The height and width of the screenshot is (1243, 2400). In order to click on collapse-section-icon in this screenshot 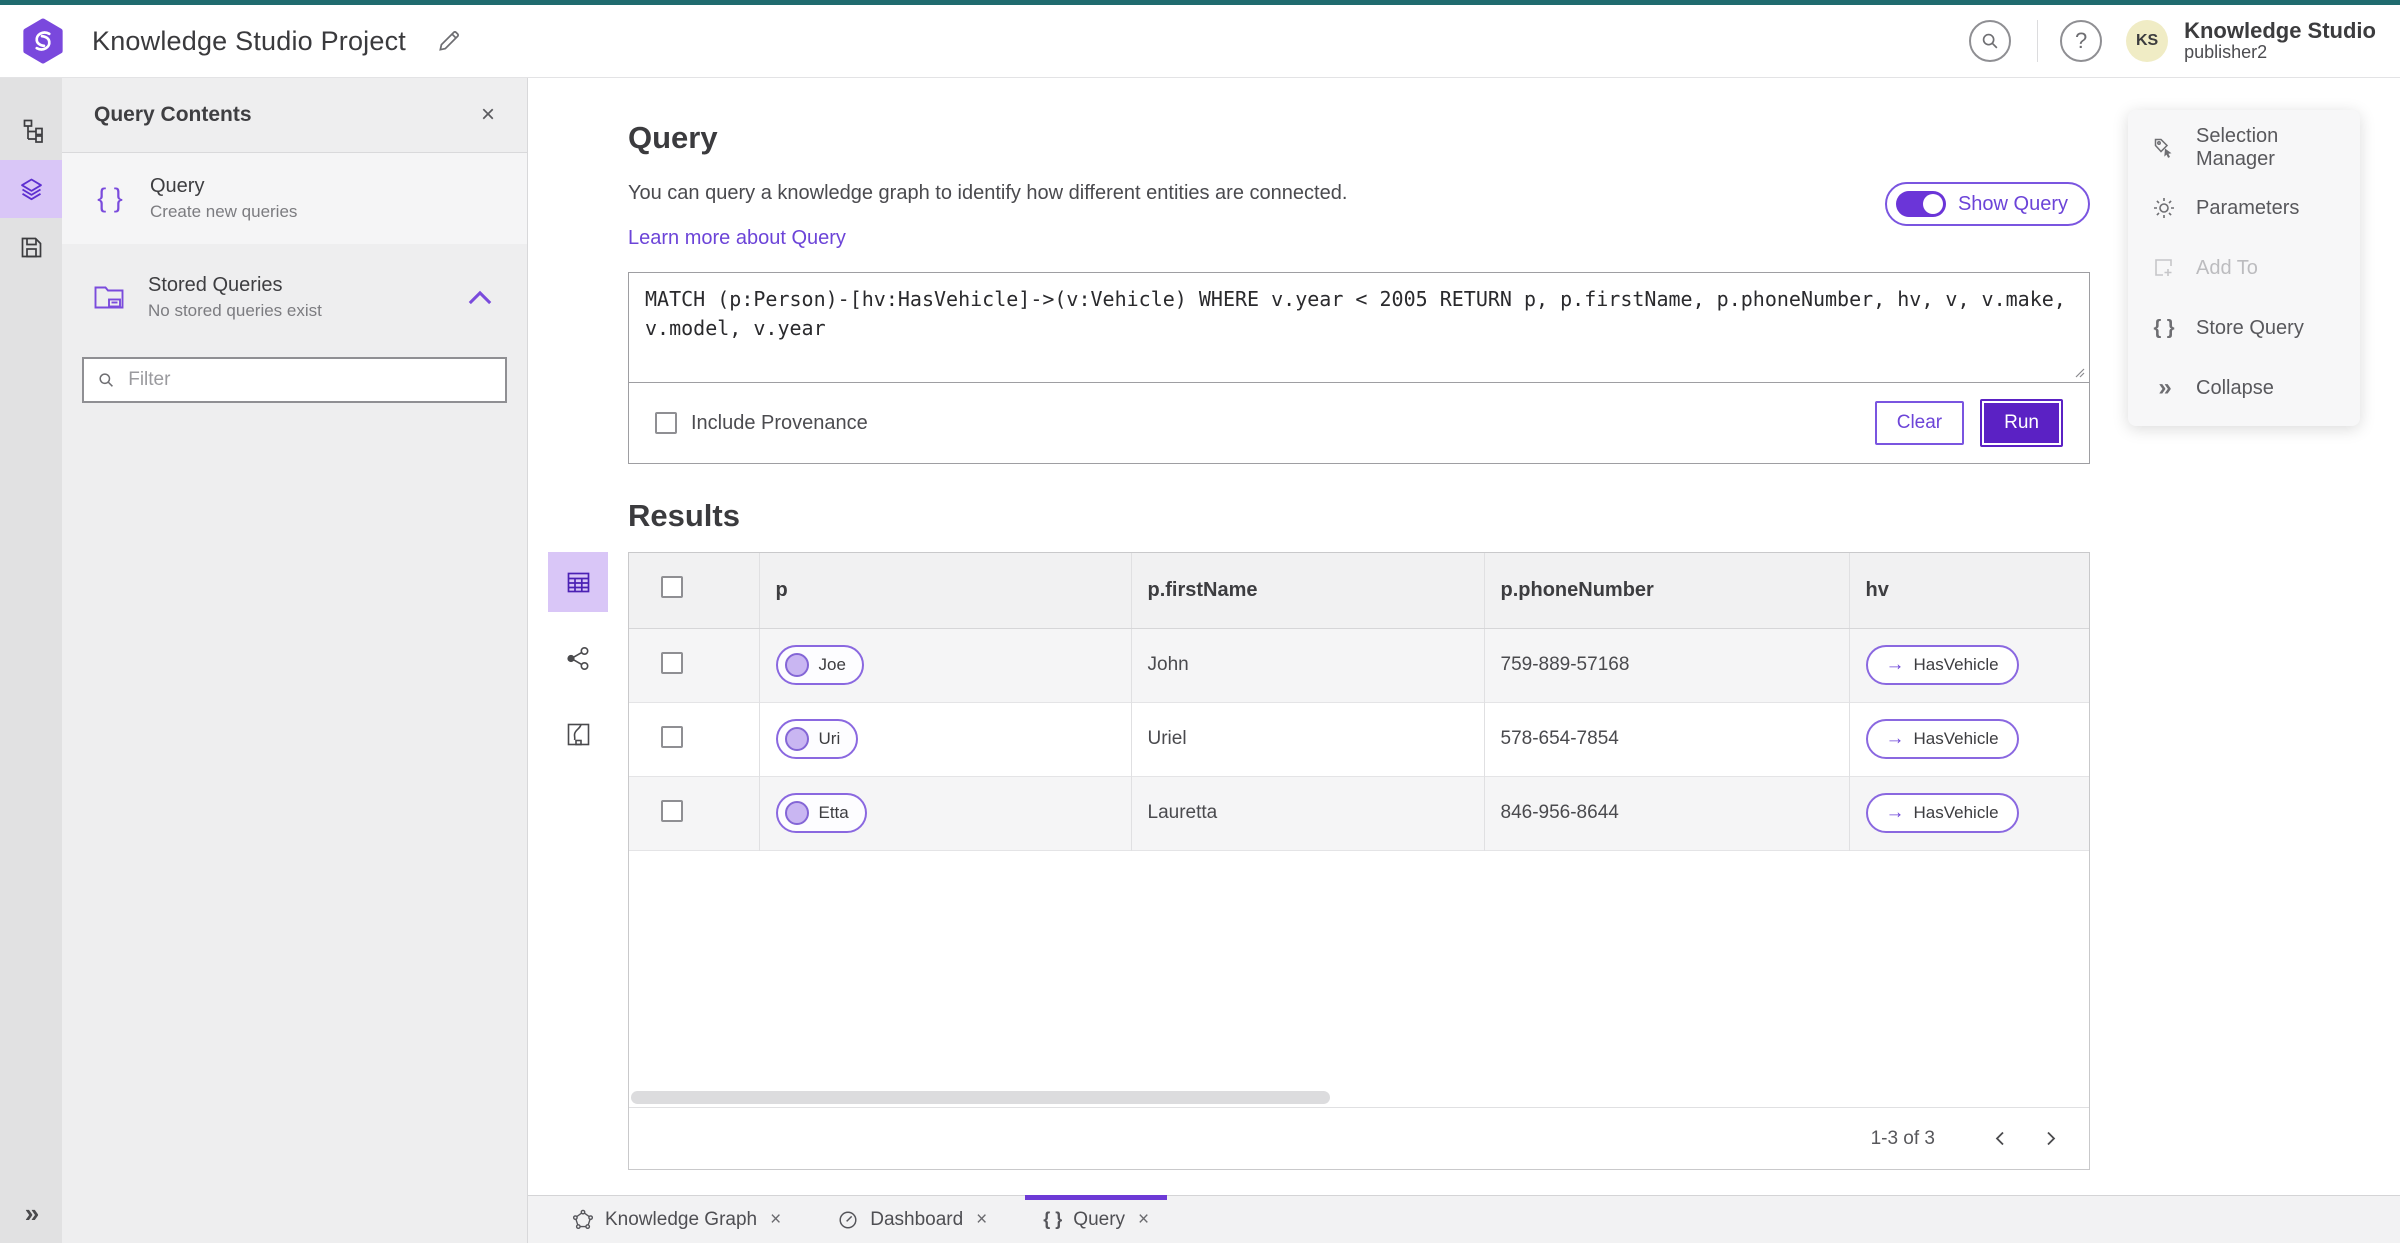, I will do `click(480, 298)`.